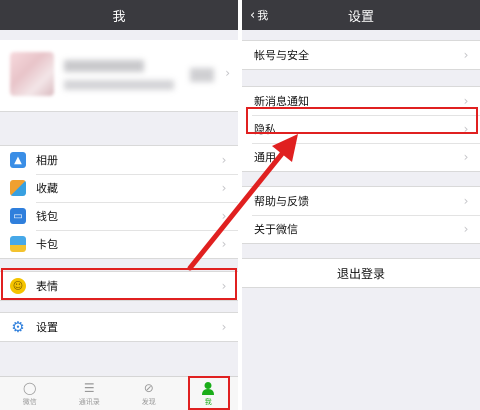  Describe the element at coordinates (361, 229) in the screenshot. I see `settings-item-about: 关于微信 ›` at that location.